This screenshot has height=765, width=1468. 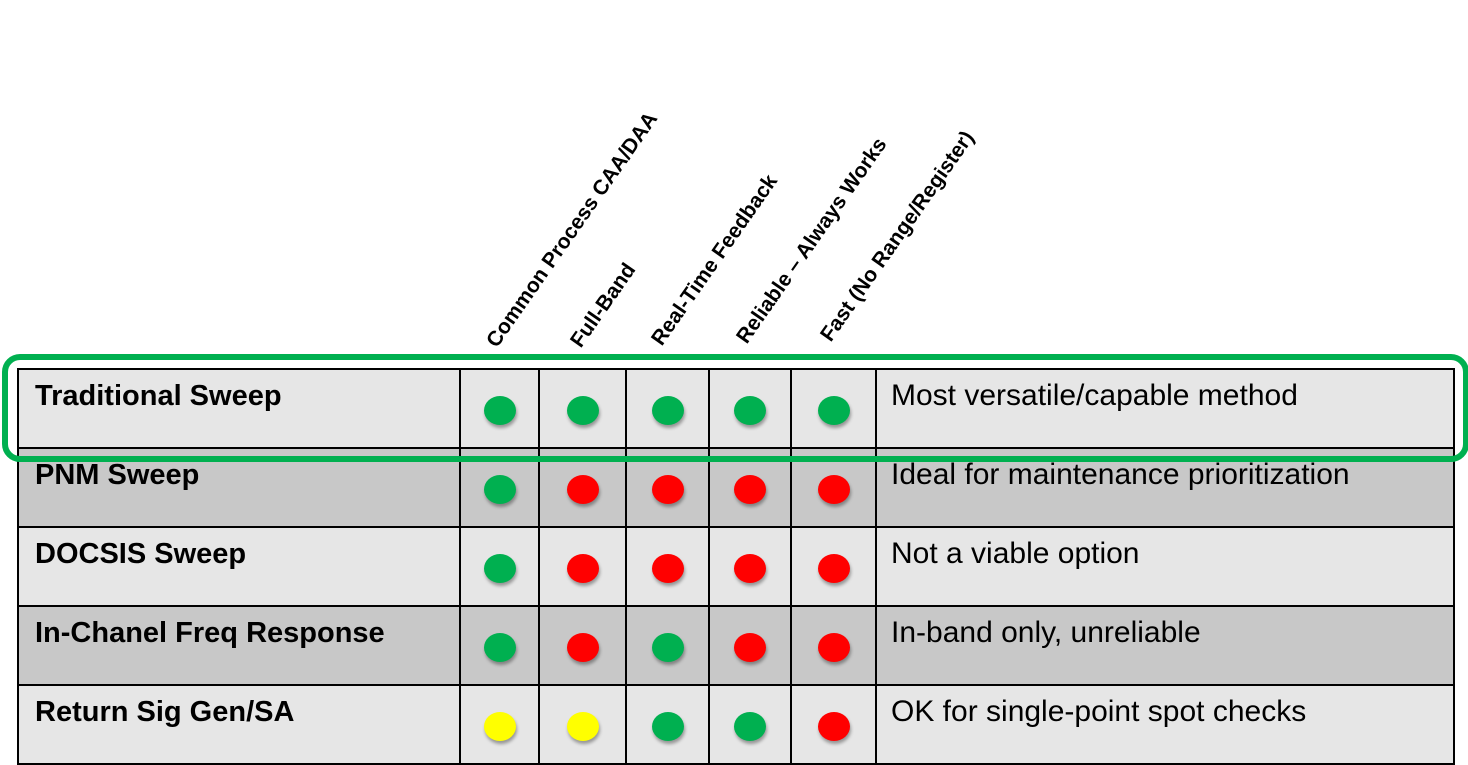 I want to click on column-header-full-band: Full-Band, so click(x=603, y=305).